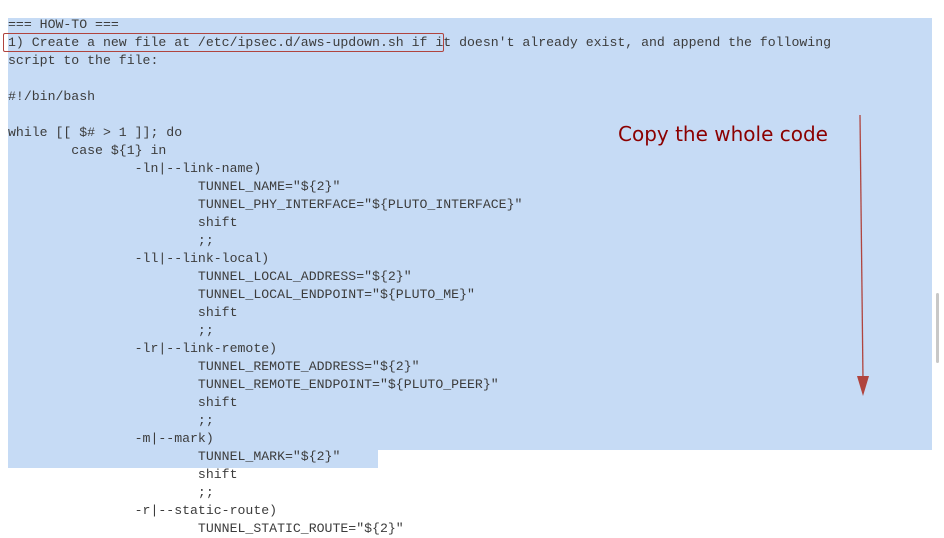 This screenshot has height=538, width=944. What do you see at coordinates (937, 328) in the screenshot?
I see `scrollbar-thumb` at bounding box center [937, 328].